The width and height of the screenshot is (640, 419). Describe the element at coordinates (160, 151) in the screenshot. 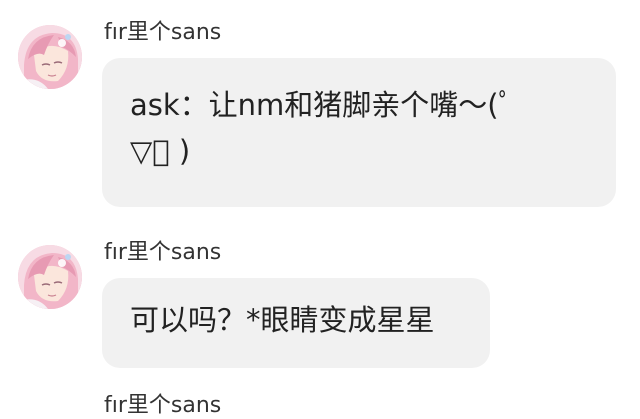

I see `message-text-line: ▽ﾟ )` at that location.